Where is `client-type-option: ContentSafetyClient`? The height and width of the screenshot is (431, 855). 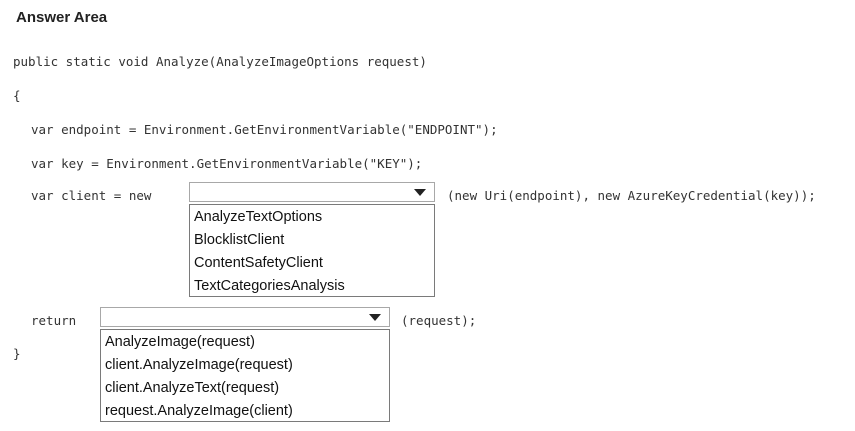 client-type-option: ContentSafetyClient is located at coordinates (312, 263).